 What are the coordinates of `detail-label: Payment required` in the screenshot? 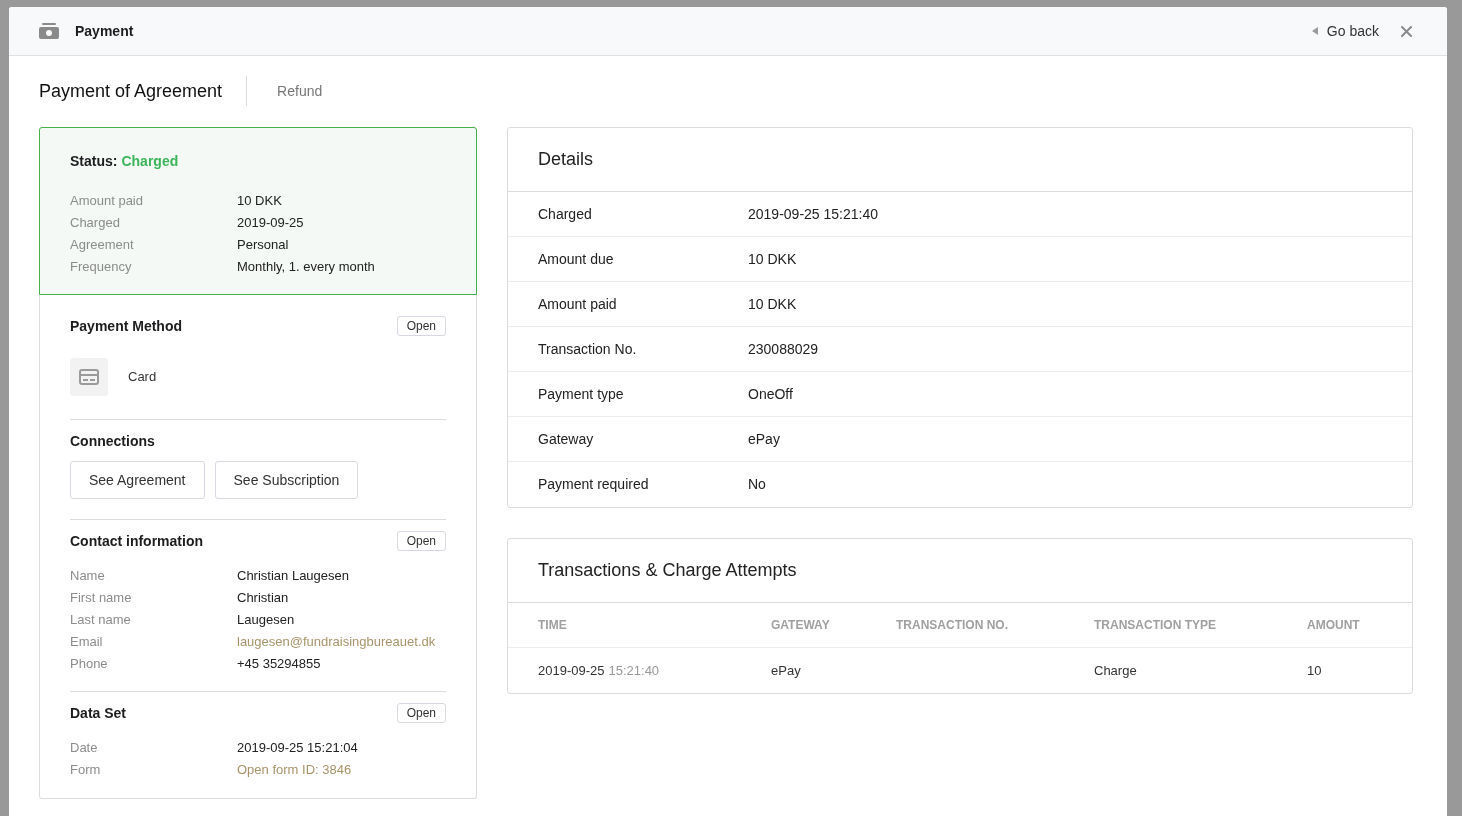 It's located at (593, 484).